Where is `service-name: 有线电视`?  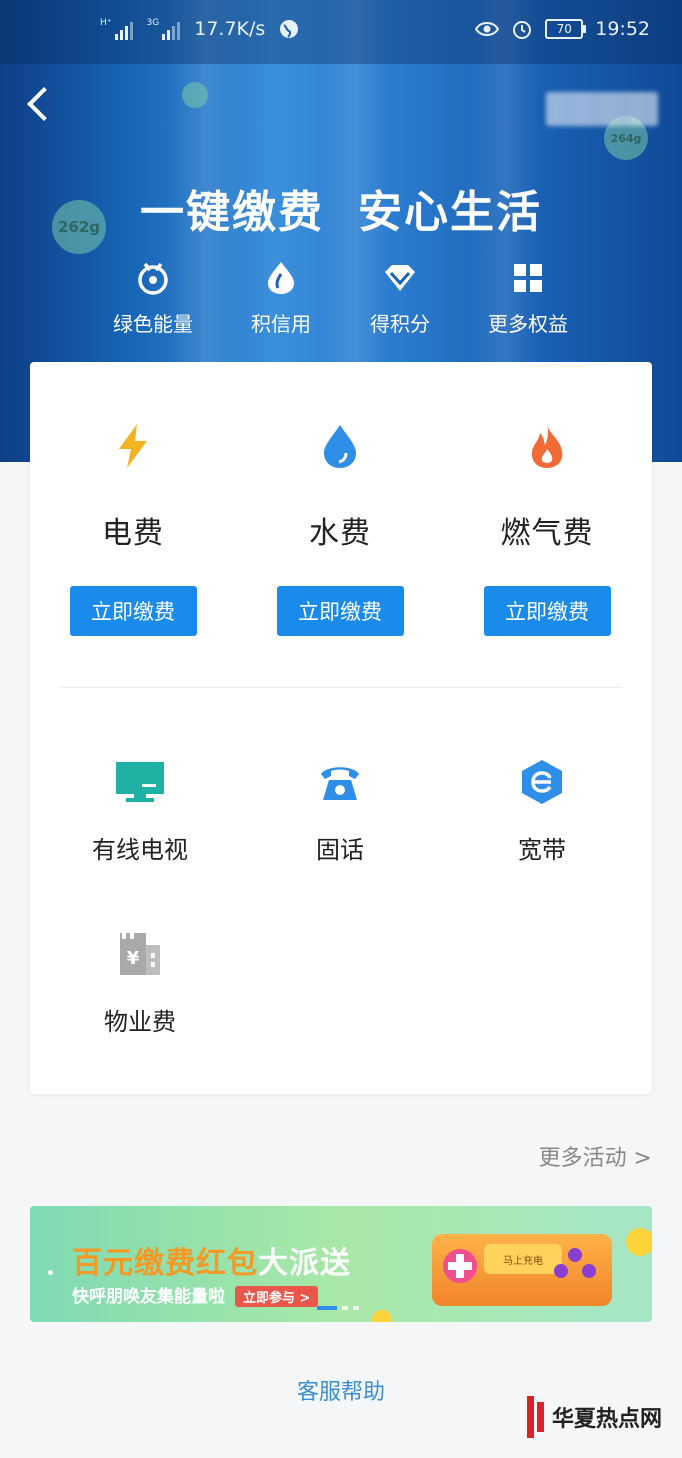
service-name: 有线电视 is located at coordinates (140, 850).